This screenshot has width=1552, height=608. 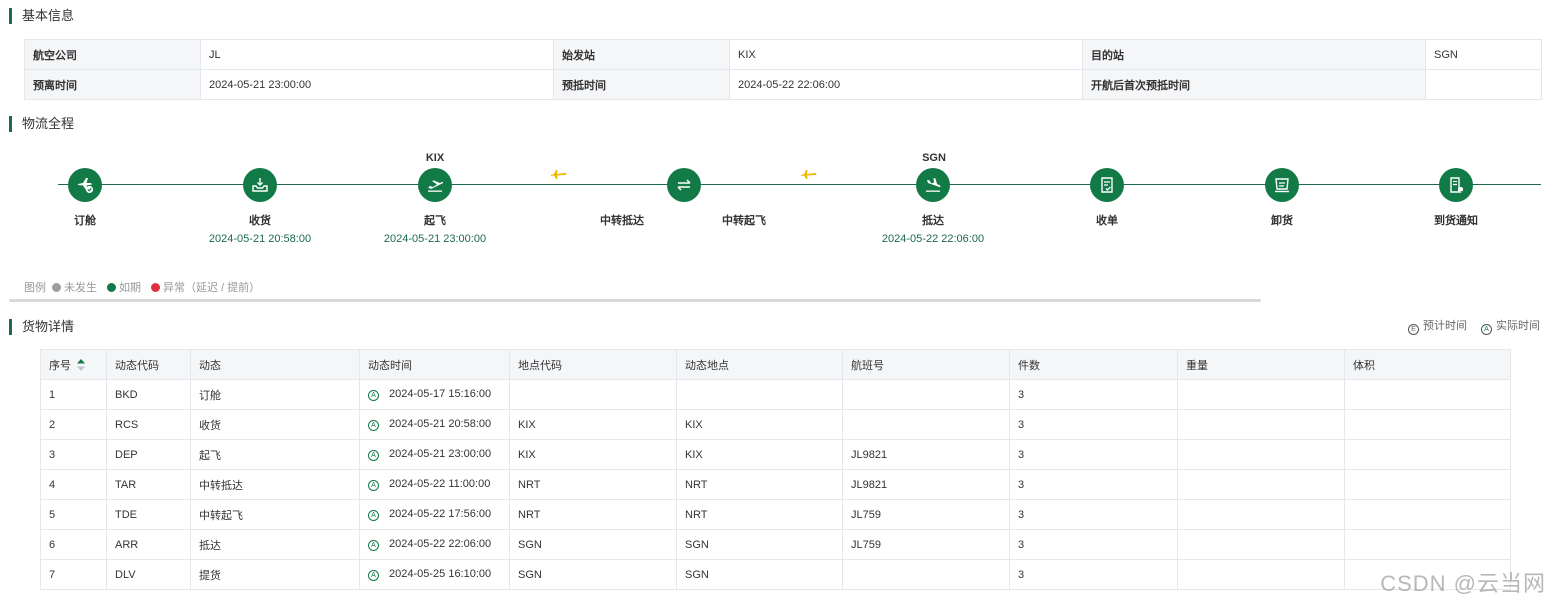 I want to click on timeline-node-transfer, so click(x=684, y=185).